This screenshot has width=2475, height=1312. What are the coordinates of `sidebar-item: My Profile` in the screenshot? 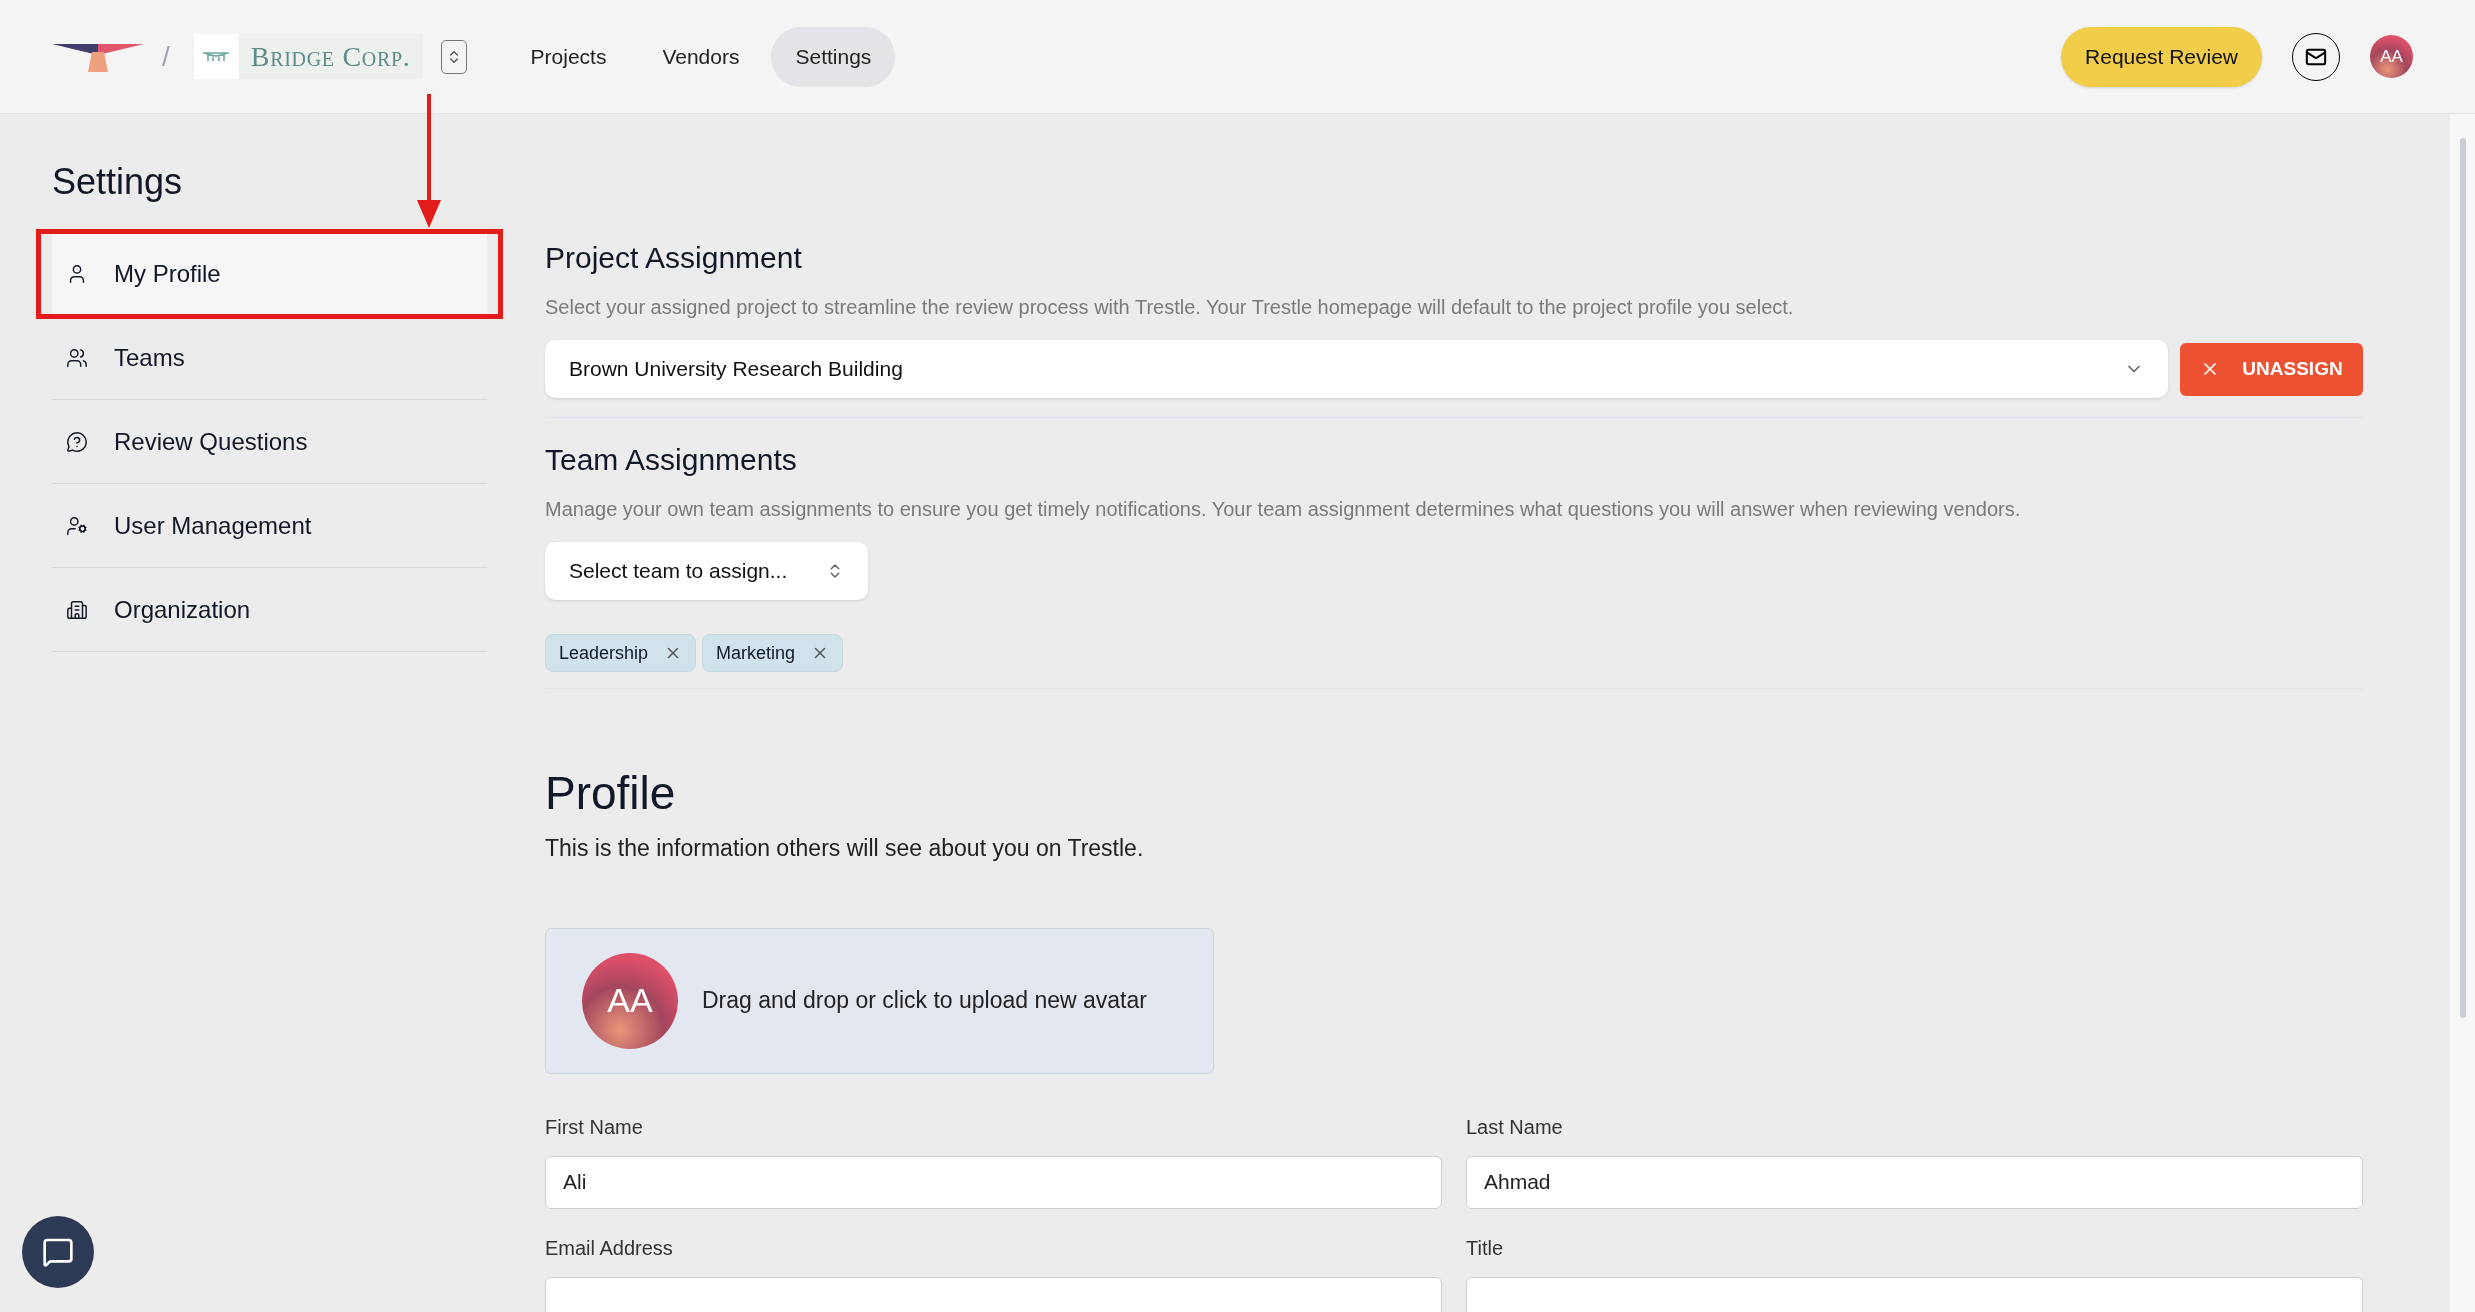 It's located at (269, 274).